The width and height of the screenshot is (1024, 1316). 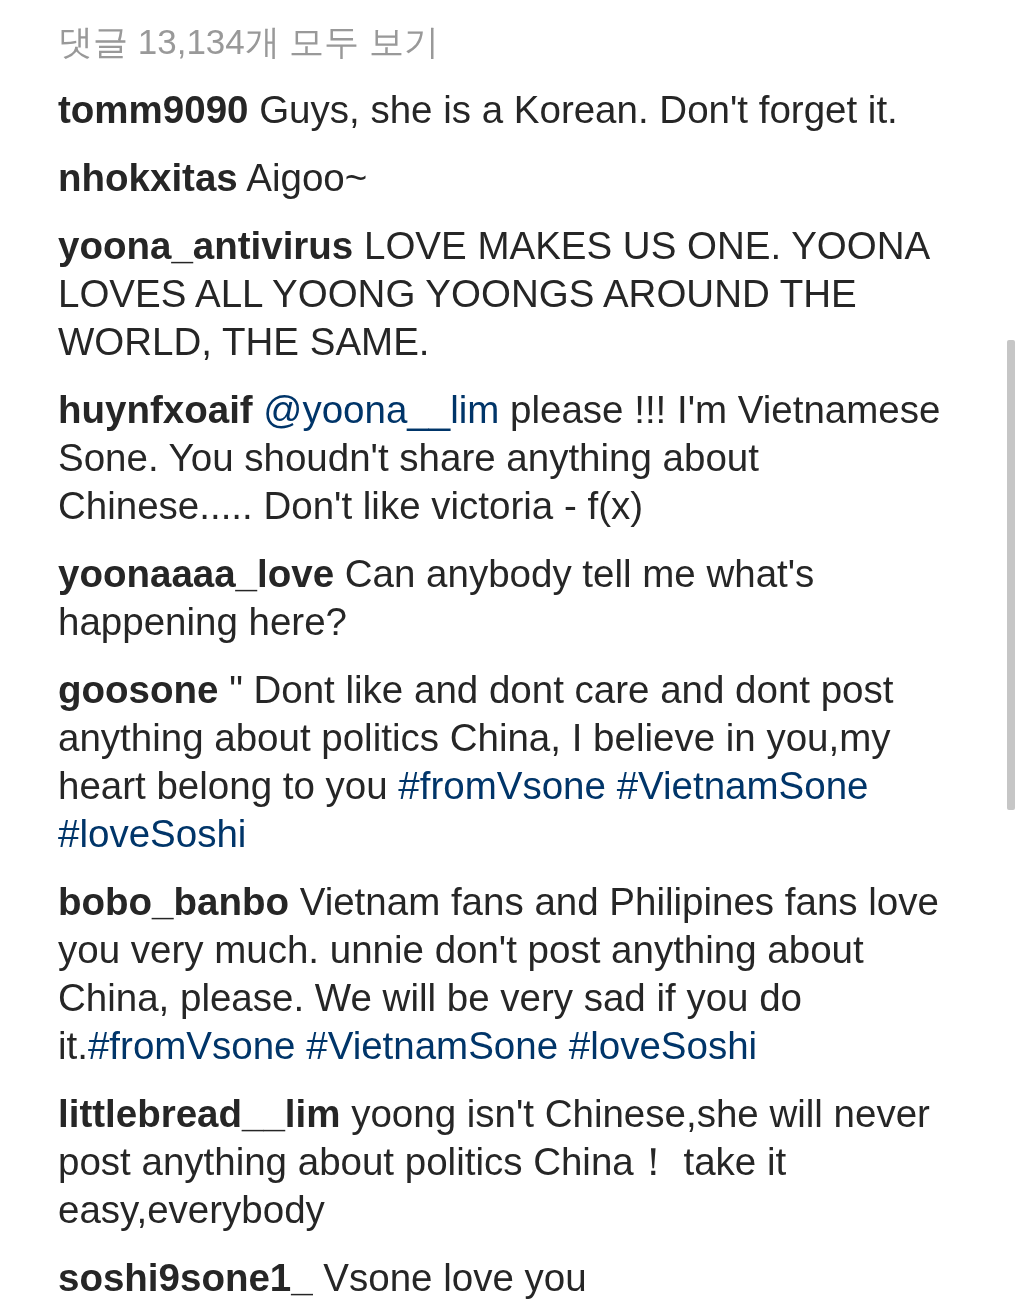 I want to click on comment-text: huynfxoaif @yoona__lim please !!! I'm Vietnamese Sone. You shoudn't share anything about Chinese..... Don't like victoria - f(x), so click(x=500, y=458).